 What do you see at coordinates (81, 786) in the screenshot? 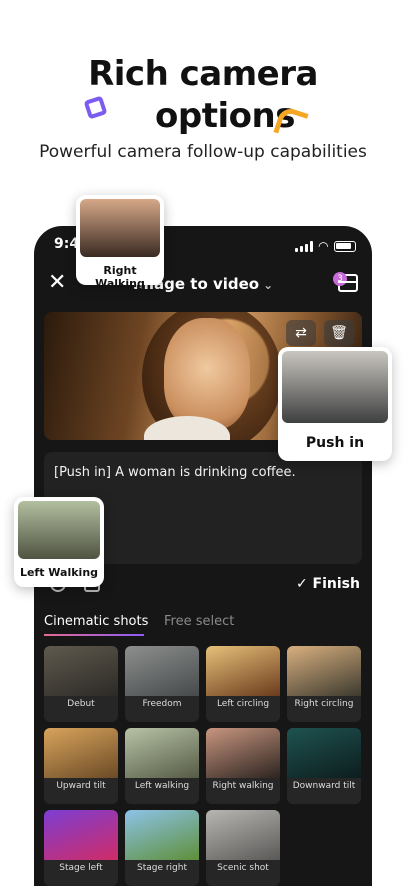
I see `shot-label: Upward tilt` at bounding box center [81, 786].